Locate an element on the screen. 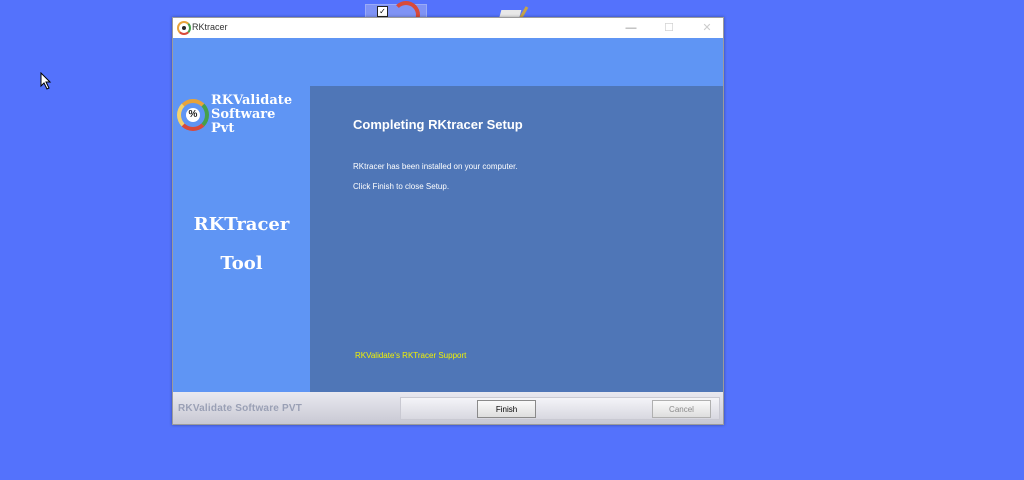 The width and height of the screenshot is (1024, 480). tool-title-line2: Tool is located at coordinates (241, 263).